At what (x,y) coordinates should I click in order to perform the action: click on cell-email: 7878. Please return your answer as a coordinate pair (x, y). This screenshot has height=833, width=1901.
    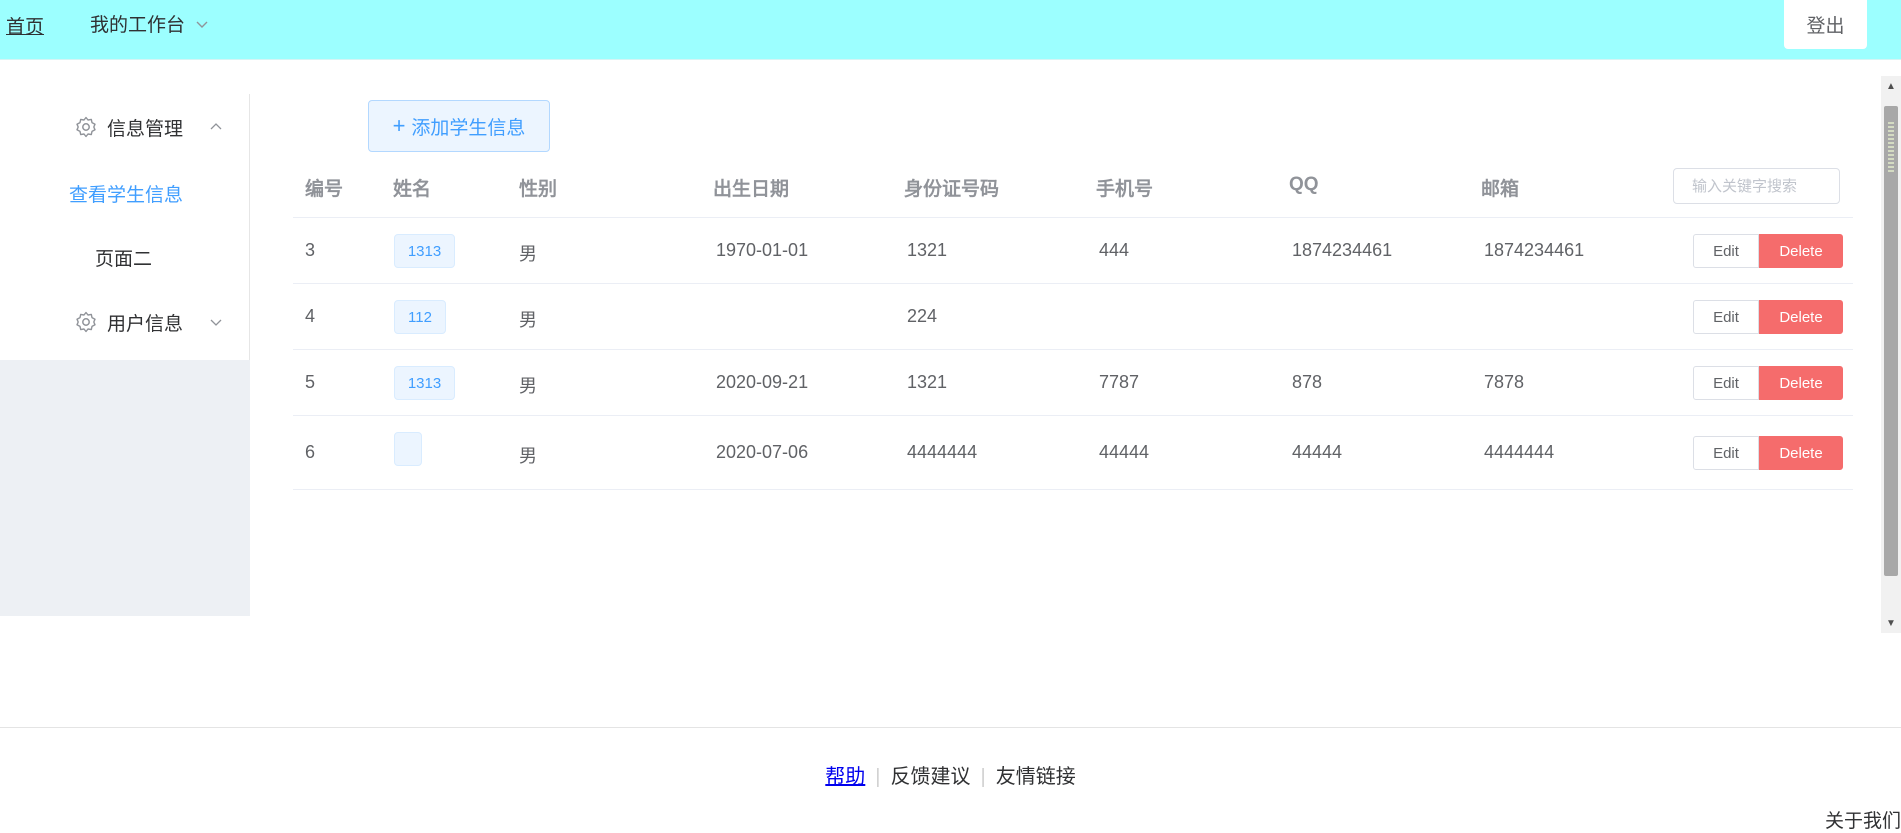
    Looking at the image, I should click on (1504, 382).